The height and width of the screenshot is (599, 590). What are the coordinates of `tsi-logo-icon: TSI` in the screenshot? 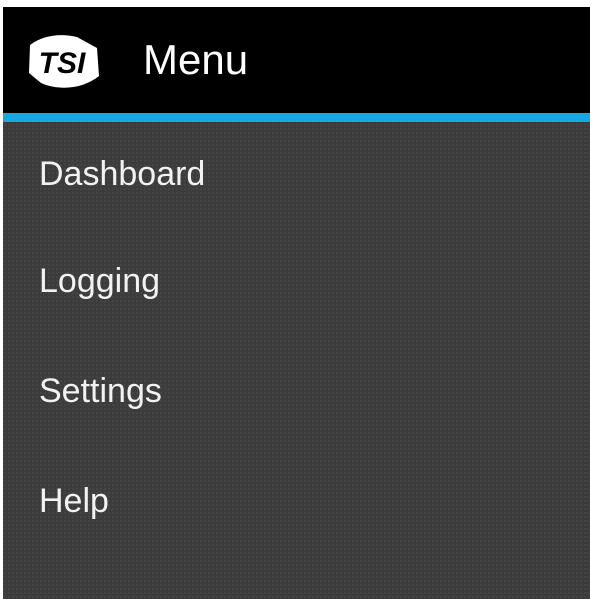 It's located at (64, 61).